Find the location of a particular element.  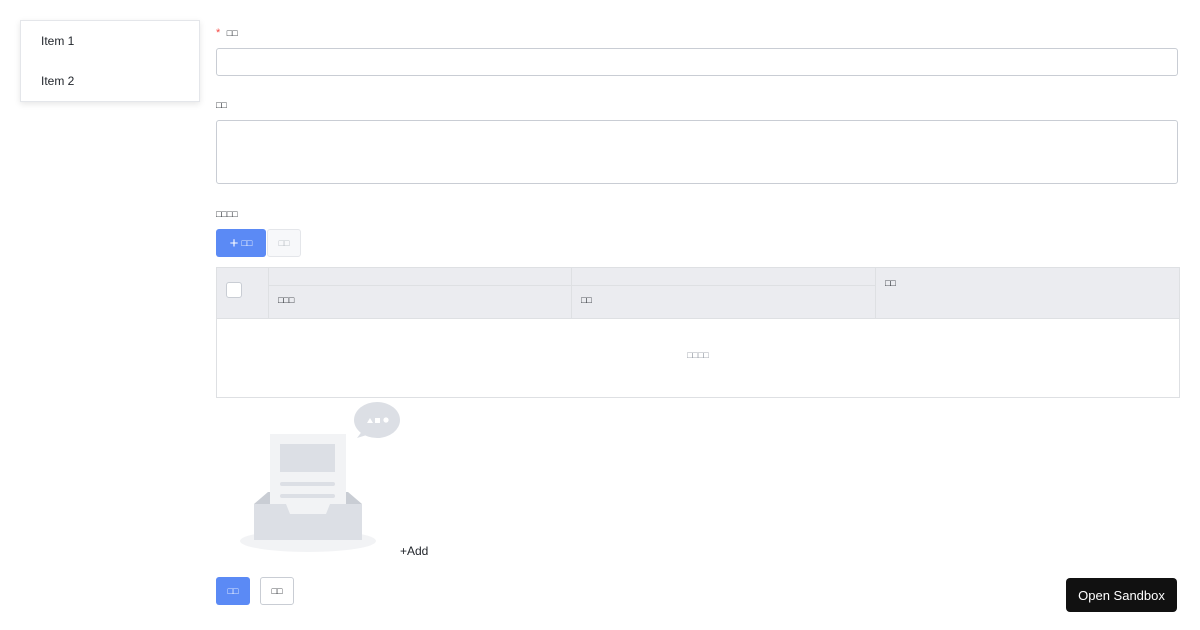

group-header-divider is located at coordinates (572, 285).